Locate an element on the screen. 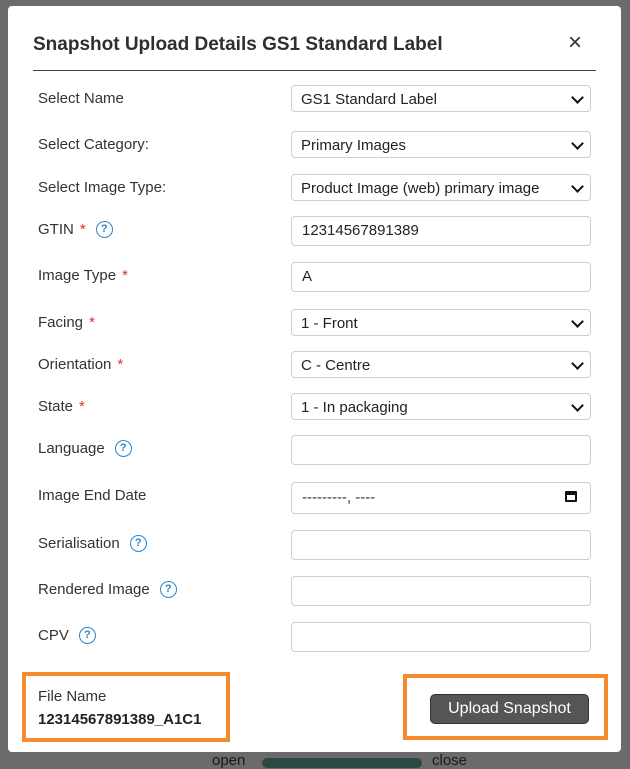  rendered-image-label: Rendered Image? is located at coordinates (107, 589).